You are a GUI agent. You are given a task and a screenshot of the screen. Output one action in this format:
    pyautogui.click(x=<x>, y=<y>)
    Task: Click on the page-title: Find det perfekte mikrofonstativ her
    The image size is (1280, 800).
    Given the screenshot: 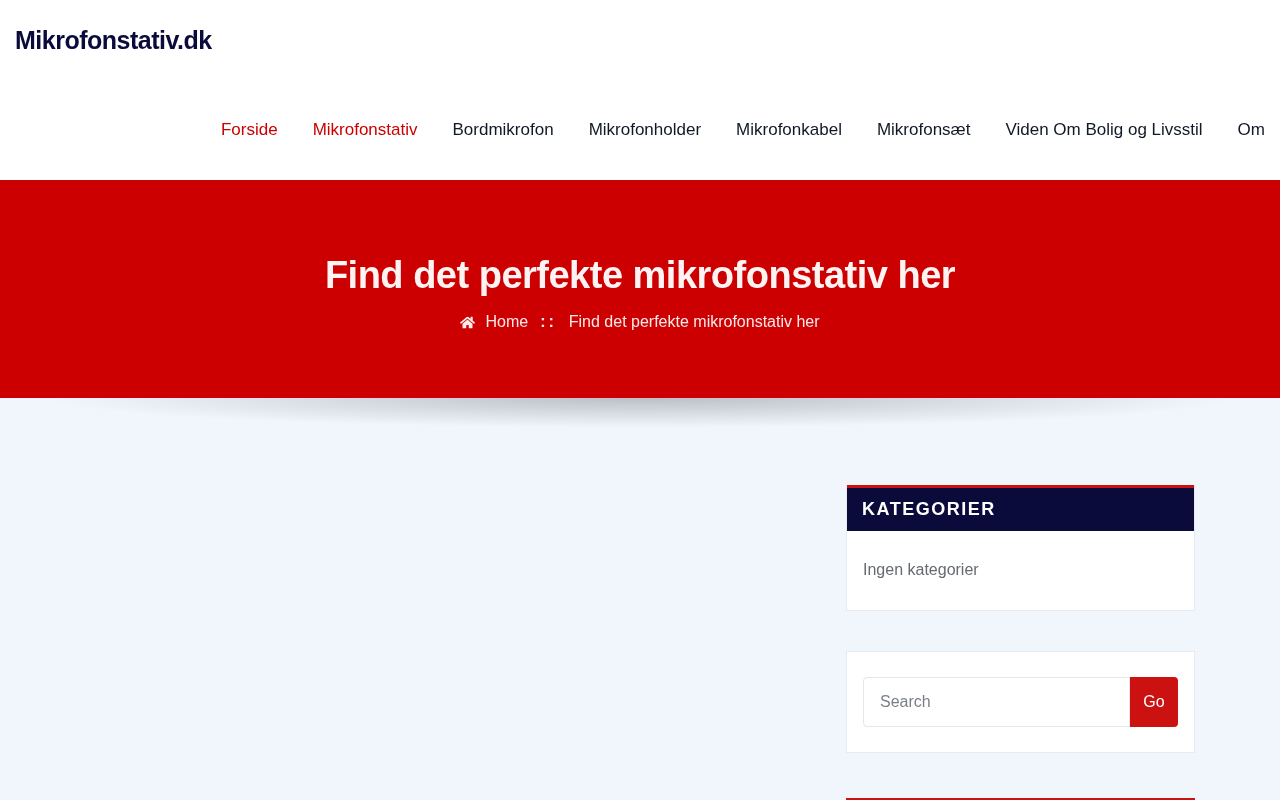 What is the action you would take?
    pyautogui.click(x=640, y=275)
    